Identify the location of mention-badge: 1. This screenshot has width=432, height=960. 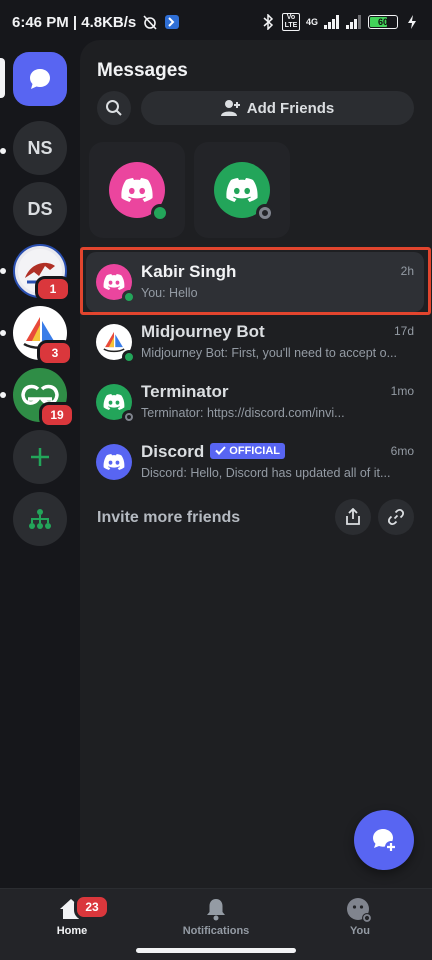
(53, 289).